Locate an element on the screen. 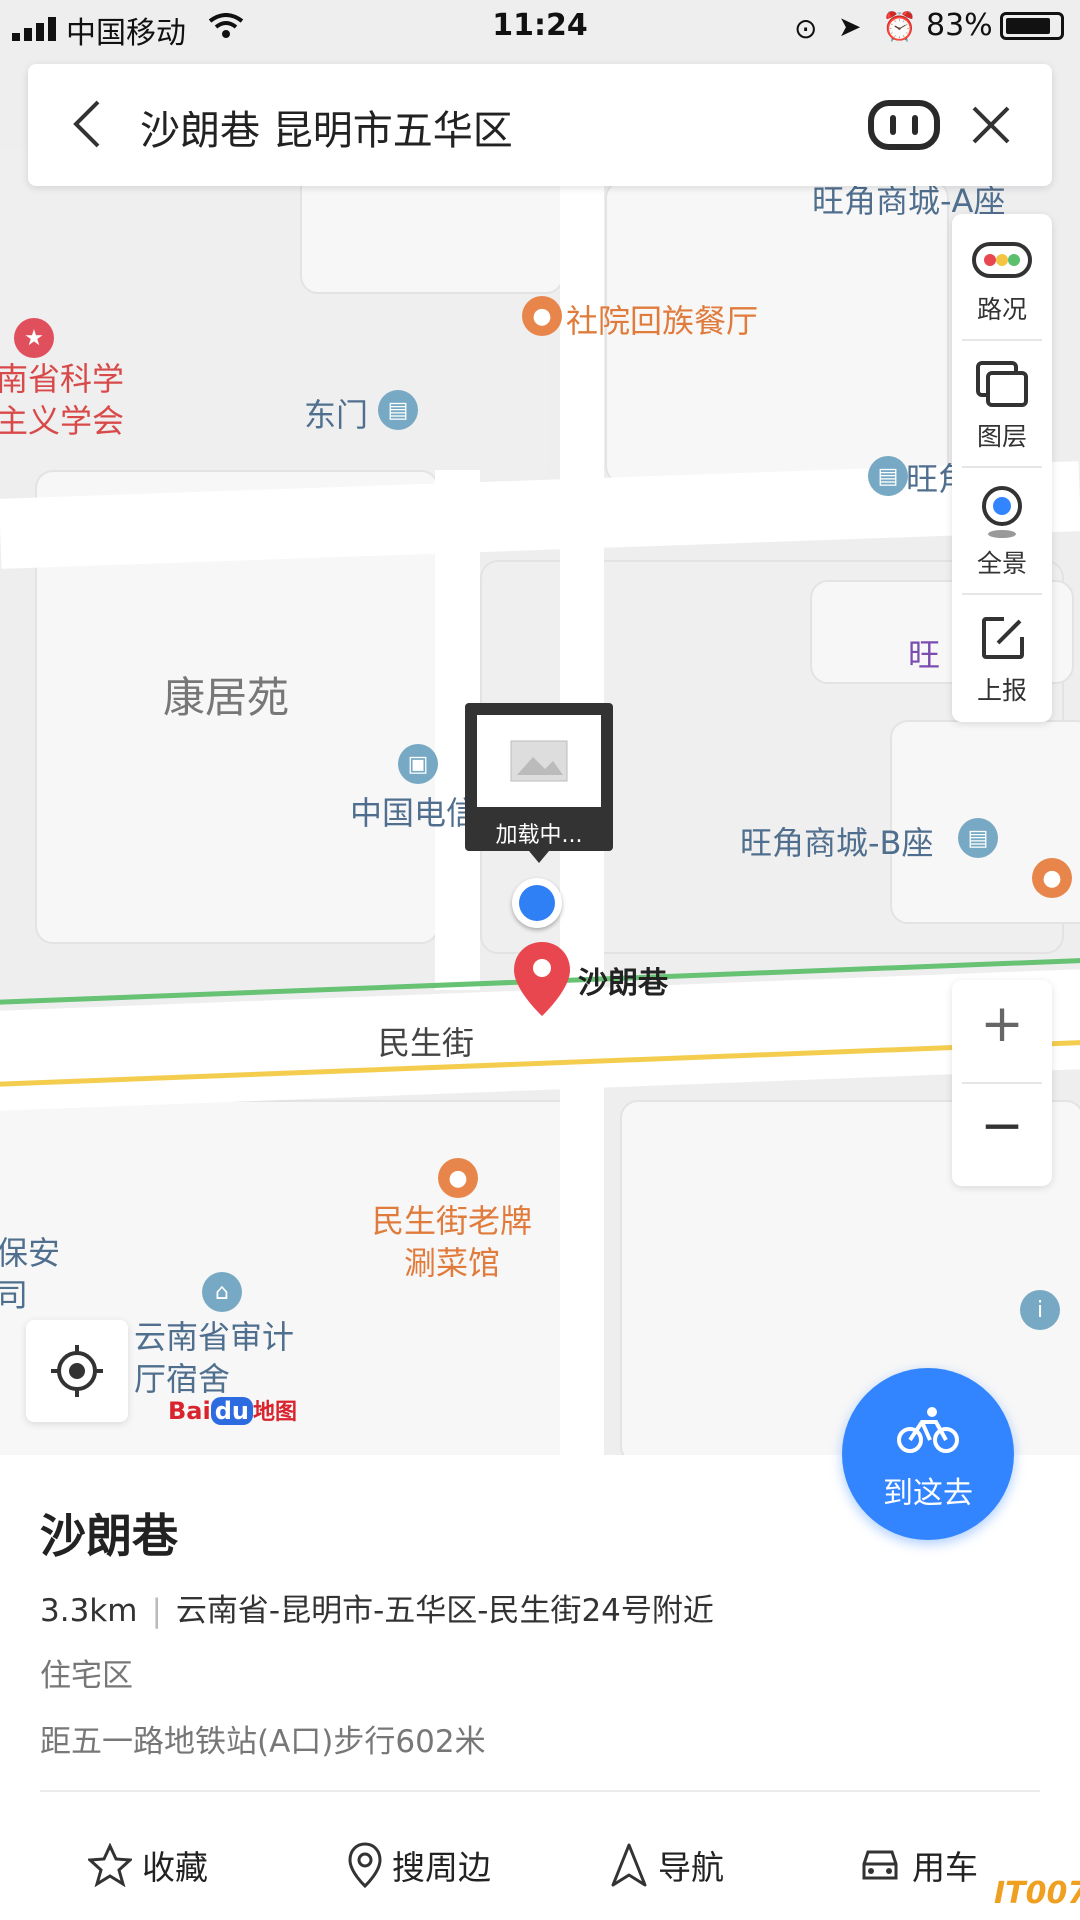  tool-traffic: 路况 is located at coordinates (1002, 277).